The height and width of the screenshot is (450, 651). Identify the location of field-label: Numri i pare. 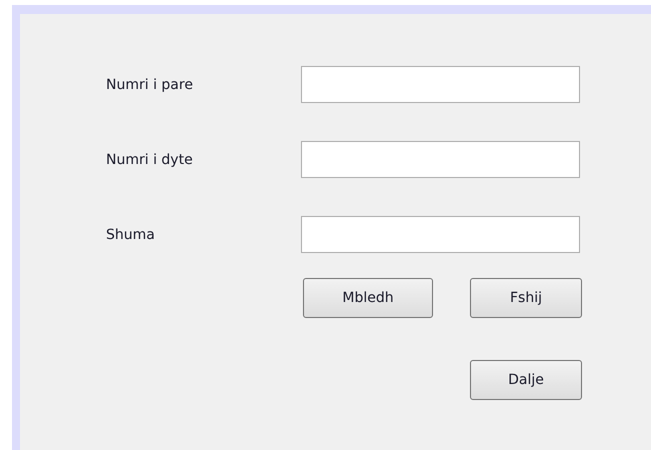
(150, 84).